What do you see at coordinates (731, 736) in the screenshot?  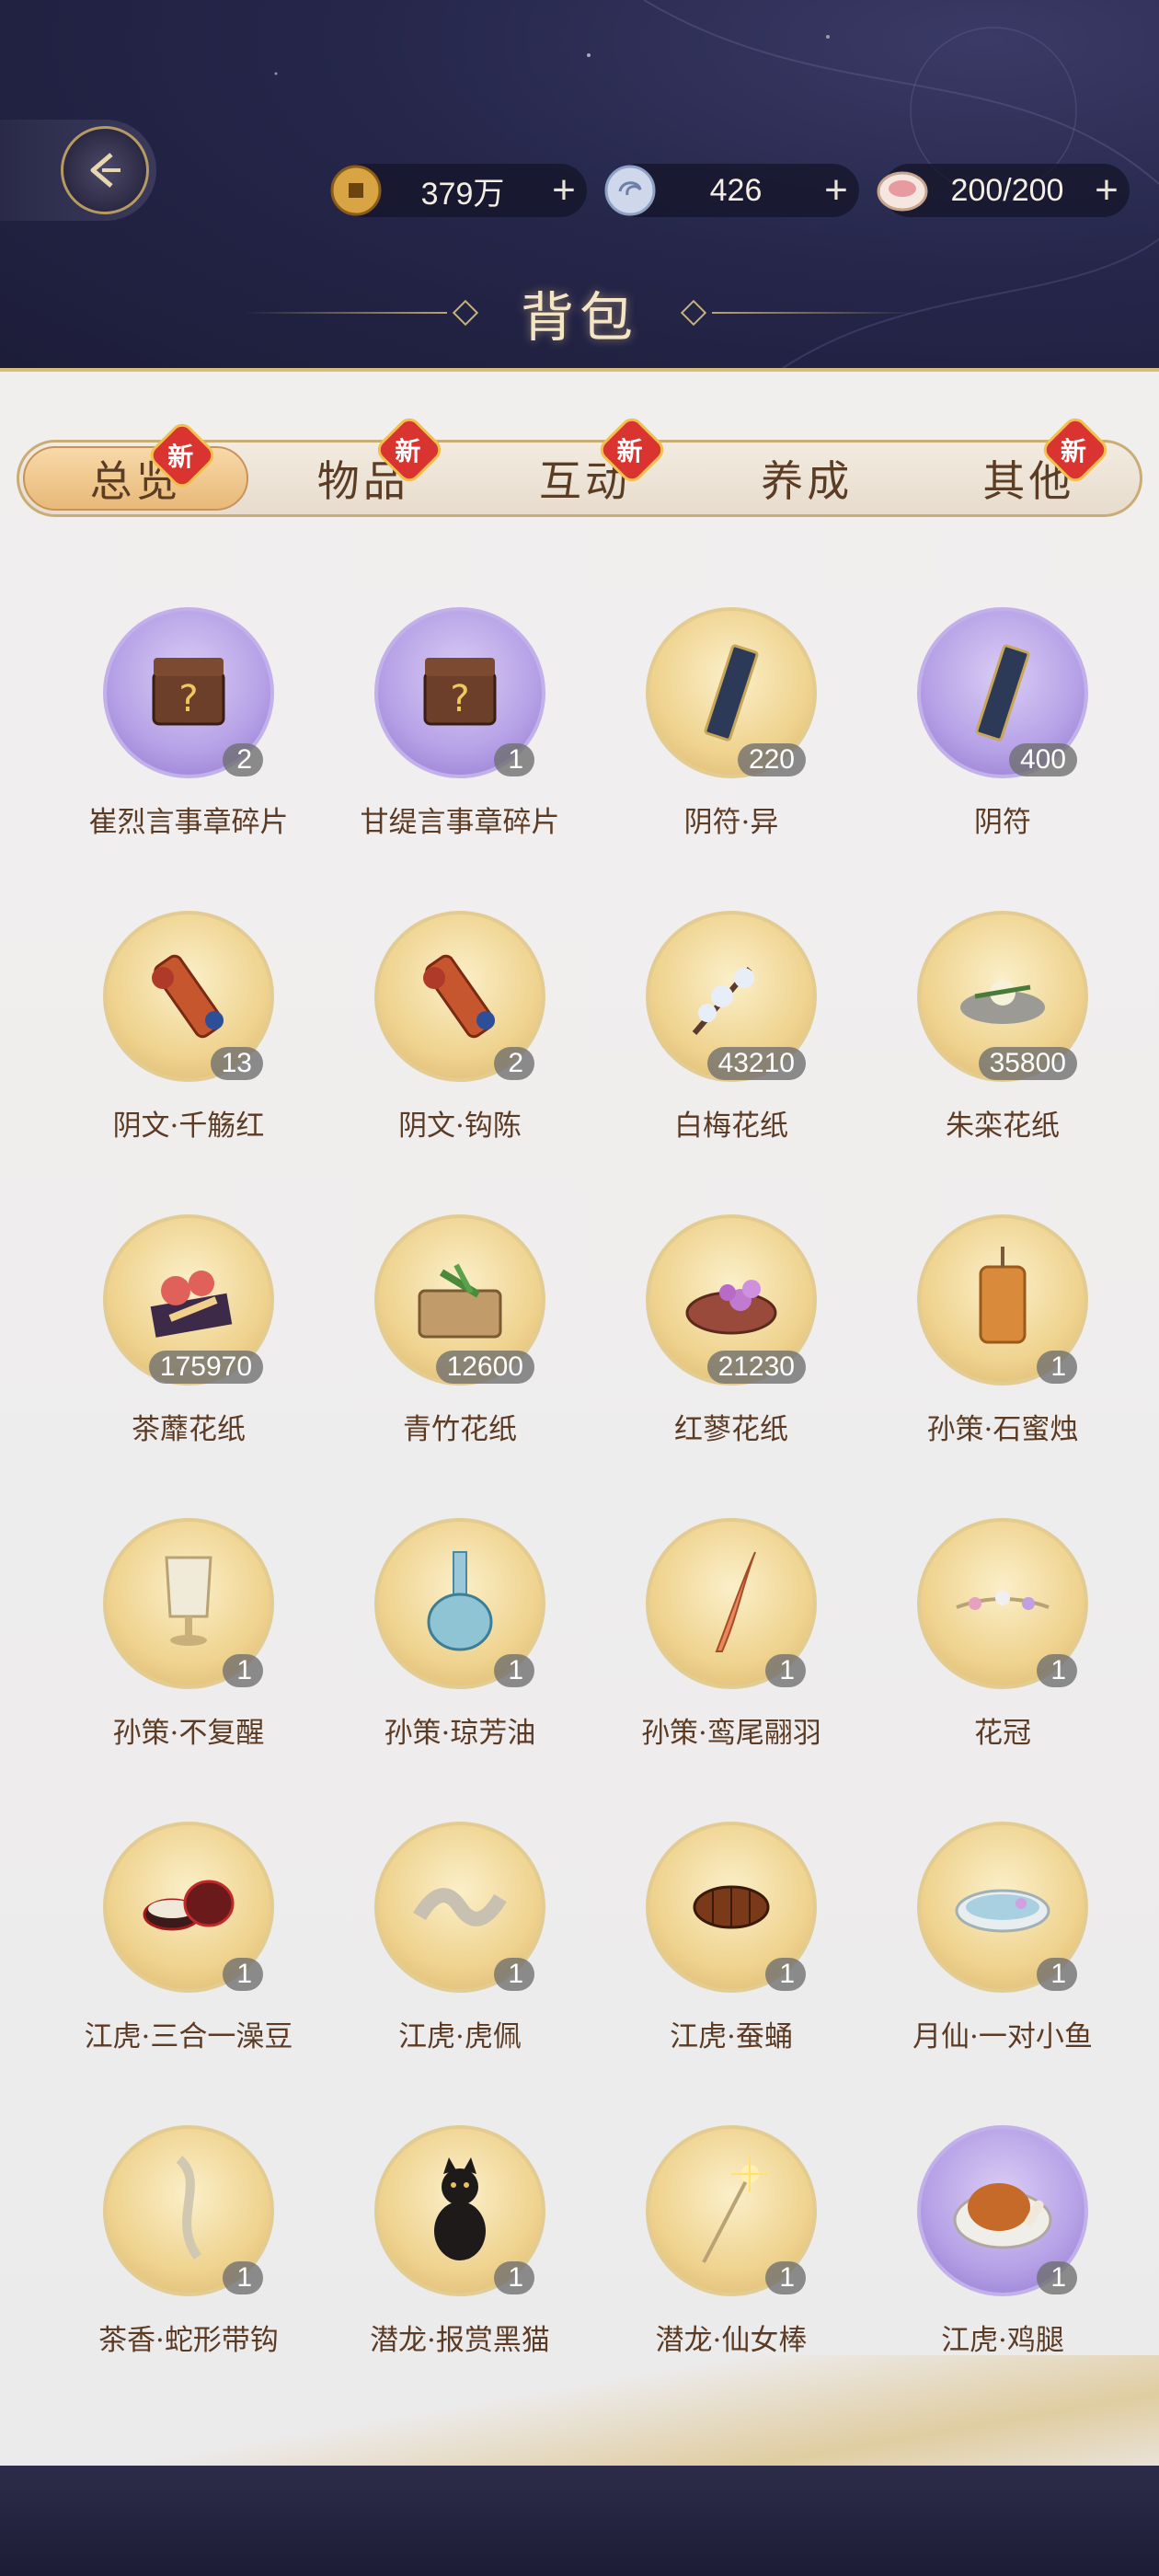 I see `inventory-item: 220 阴符·异` at bounding box center [731, 736].